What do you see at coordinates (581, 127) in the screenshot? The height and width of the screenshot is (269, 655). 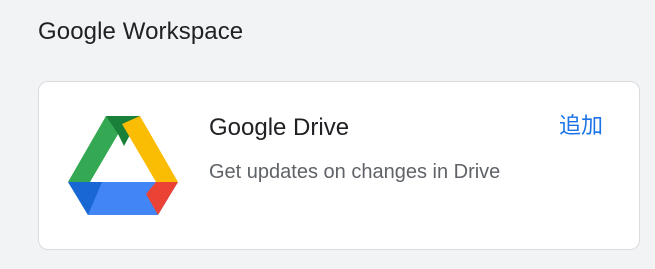 I see `add-button: 追加` at bounding box center [581, 127].